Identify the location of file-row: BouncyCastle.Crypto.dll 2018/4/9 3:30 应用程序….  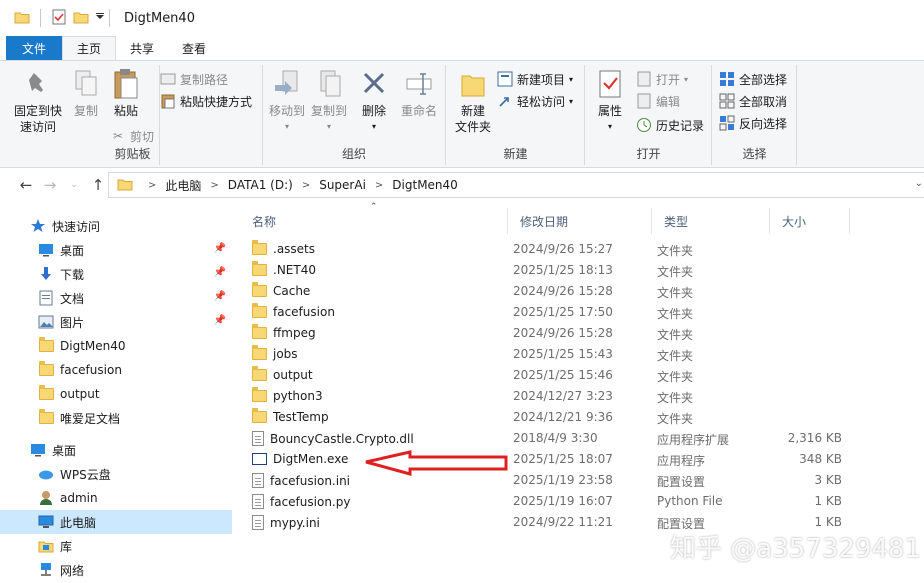
(582, 439).